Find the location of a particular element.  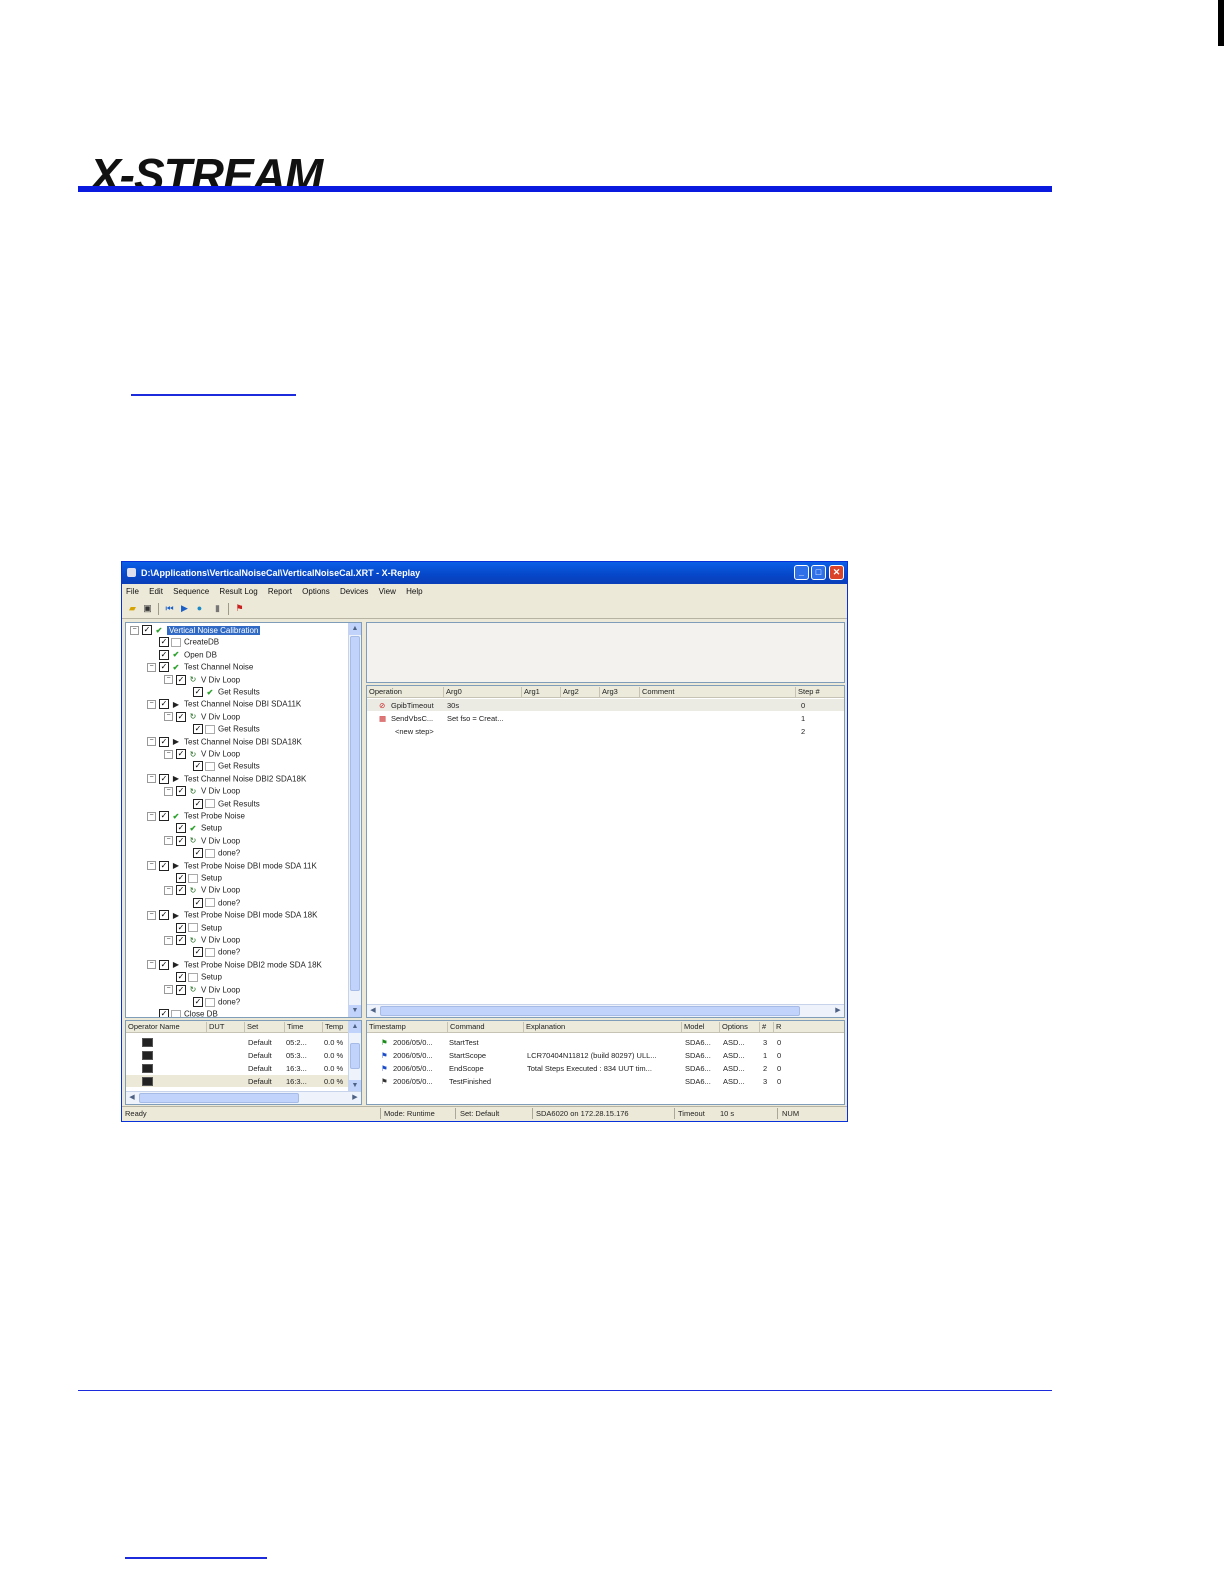

open-folder-icon: ▰ is located at coordinates (132, 608).